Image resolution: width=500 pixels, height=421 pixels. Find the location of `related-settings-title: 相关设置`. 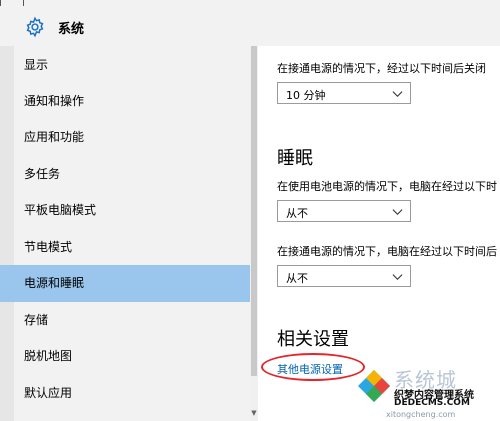

related-settings-title: 相关设置 is located at coordinates (313, 339).